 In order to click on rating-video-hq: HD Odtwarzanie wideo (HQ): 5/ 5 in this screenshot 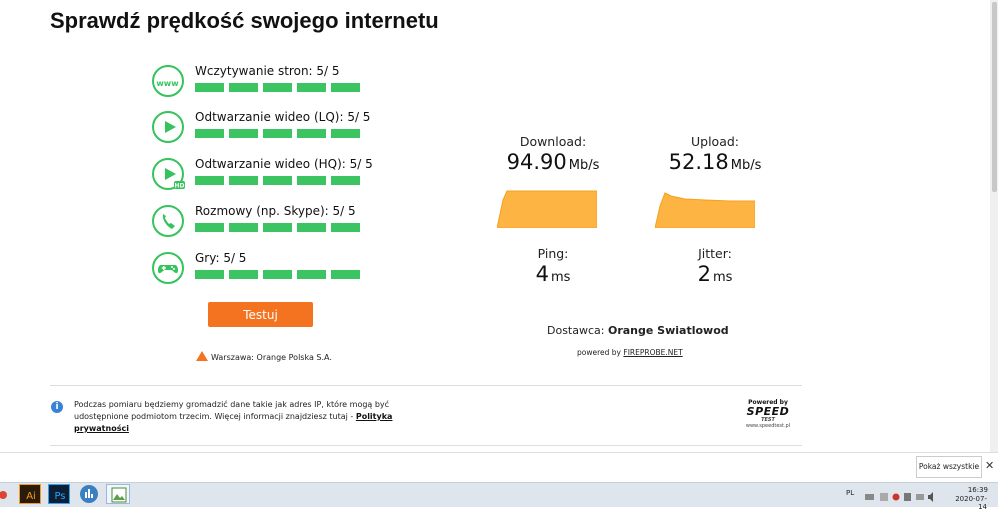, I will do `click(267, 175)`.